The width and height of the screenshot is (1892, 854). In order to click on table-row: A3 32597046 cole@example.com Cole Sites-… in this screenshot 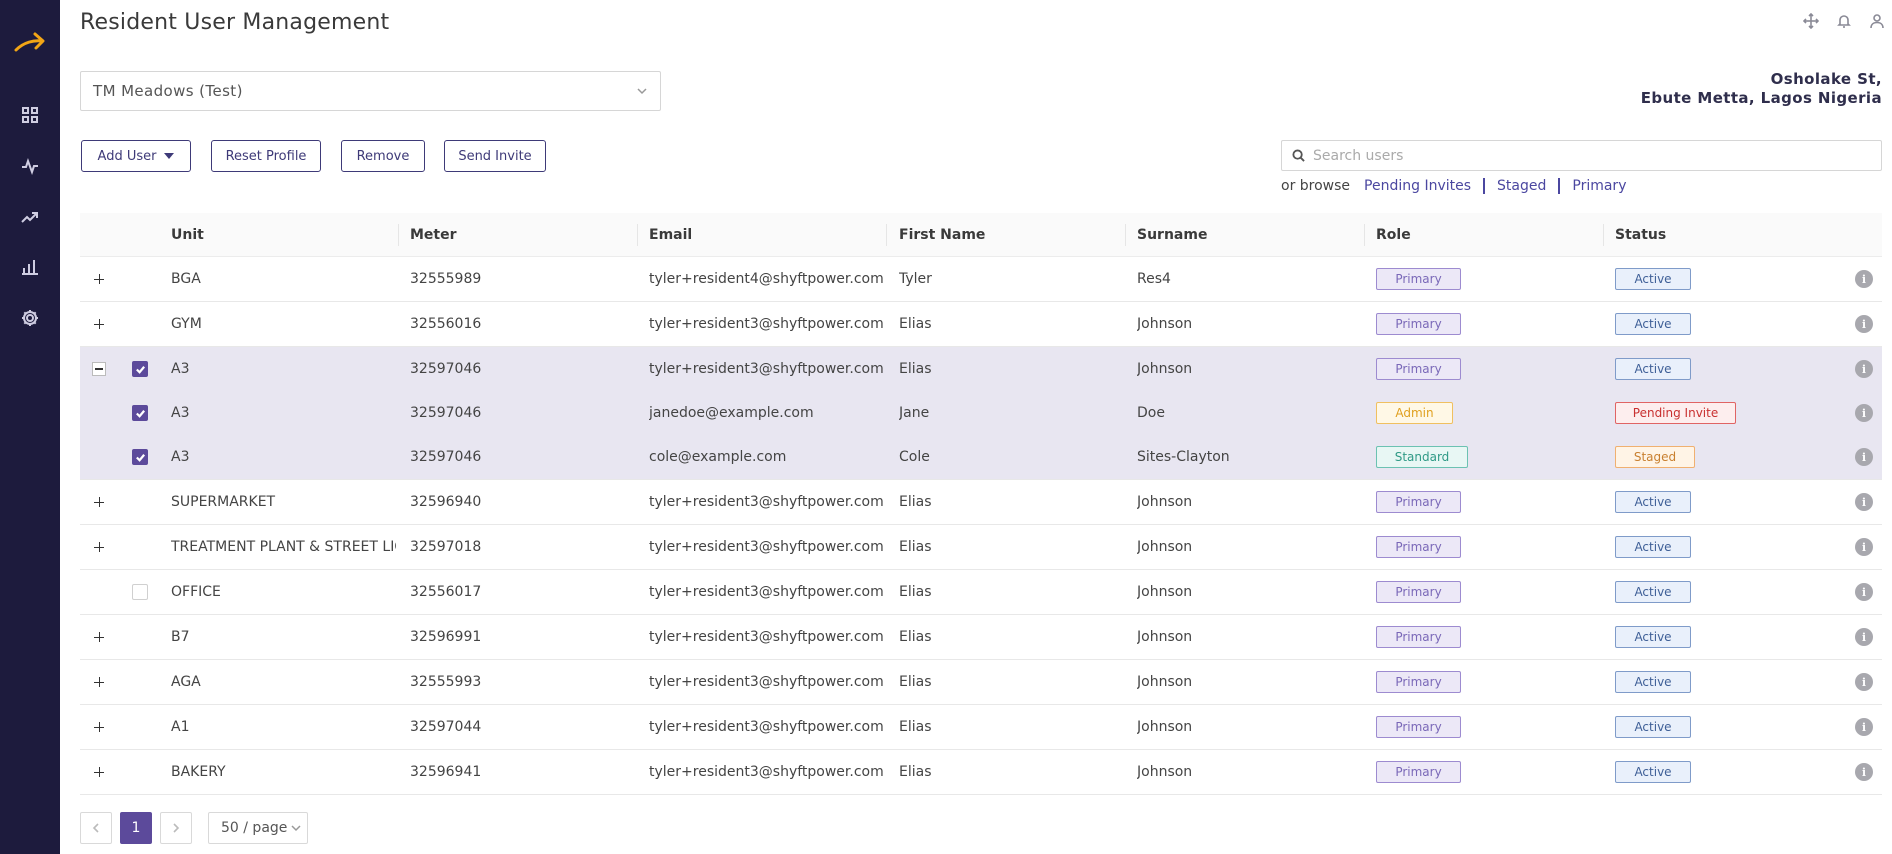, I will do `click(981, 457)`.